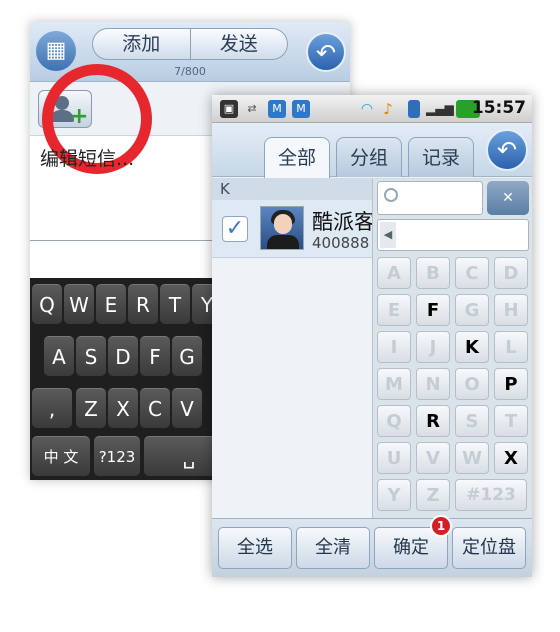 The image size is (560, 632). I want to click on key-e: E, so click(111, 304).